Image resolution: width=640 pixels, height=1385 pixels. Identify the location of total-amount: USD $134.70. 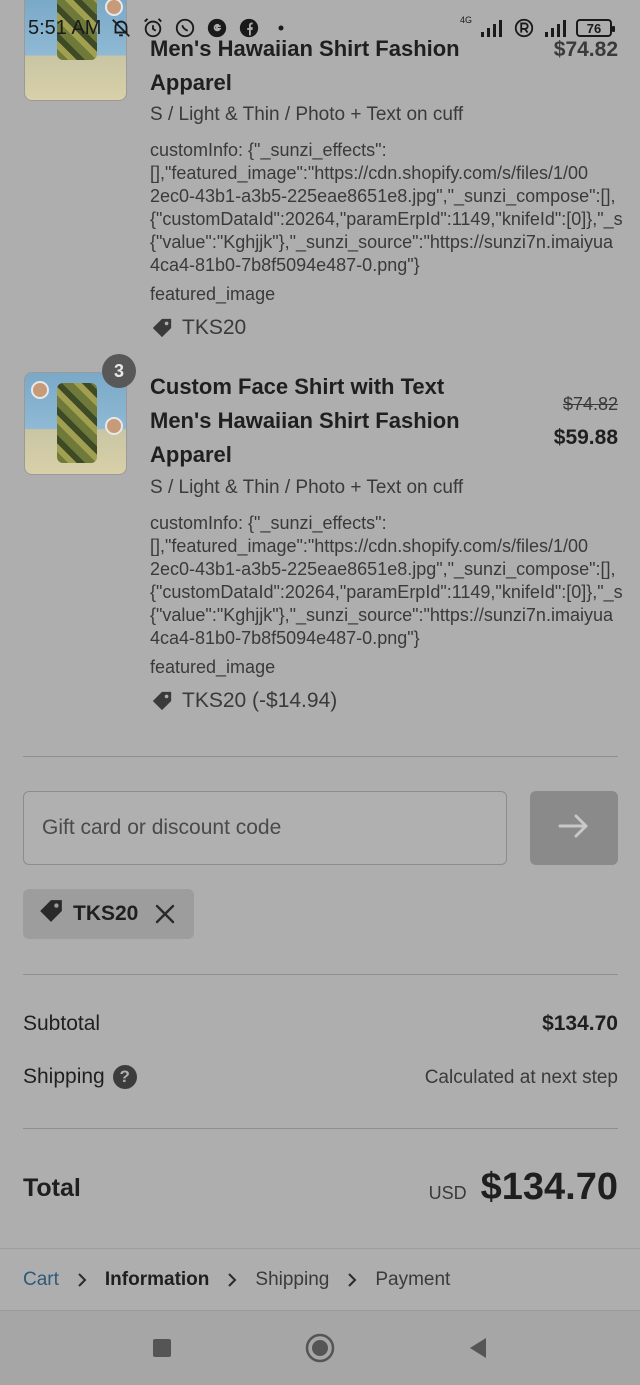
(523, 1187).